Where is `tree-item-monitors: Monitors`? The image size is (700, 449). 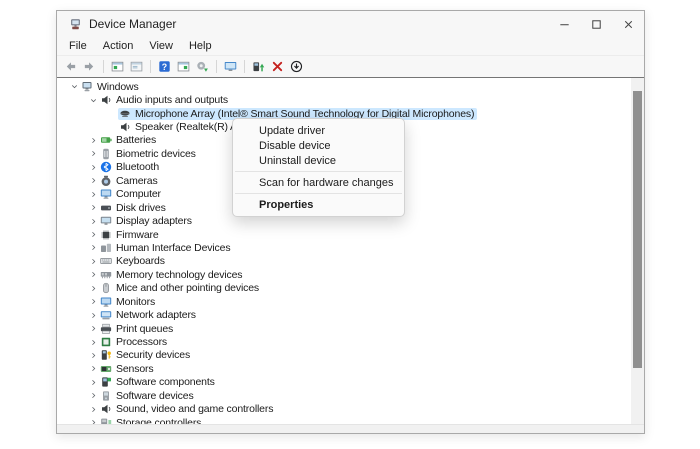
tree-item-monitors: Monitors is located at coordinates (344, 301).